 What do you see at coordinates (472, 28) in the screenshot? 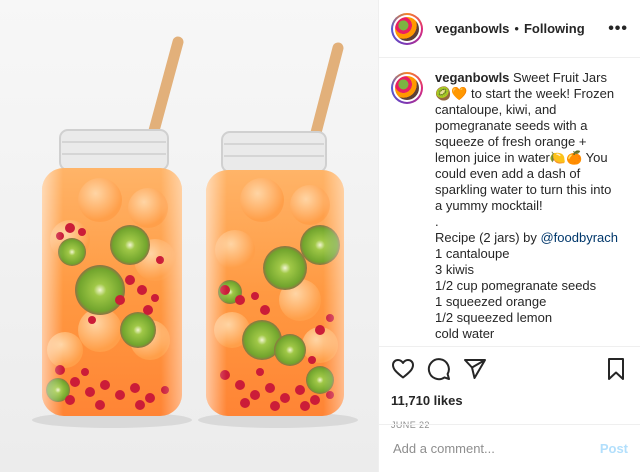
I see `header-username: veganbowls` at bounding box center [472, 28].